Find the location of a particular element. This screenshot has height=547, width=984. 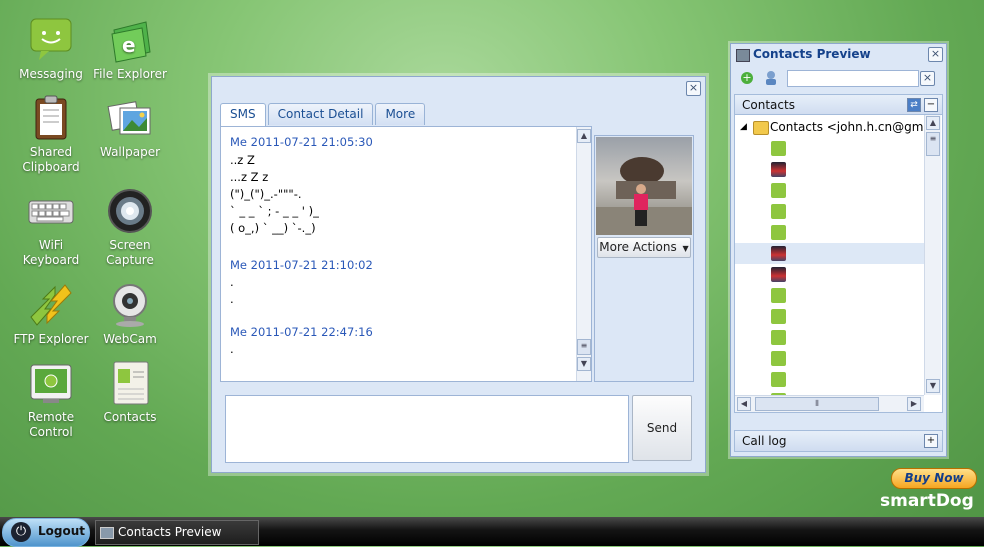

message-line: ...z Z z is located at coordinates (249, 177).